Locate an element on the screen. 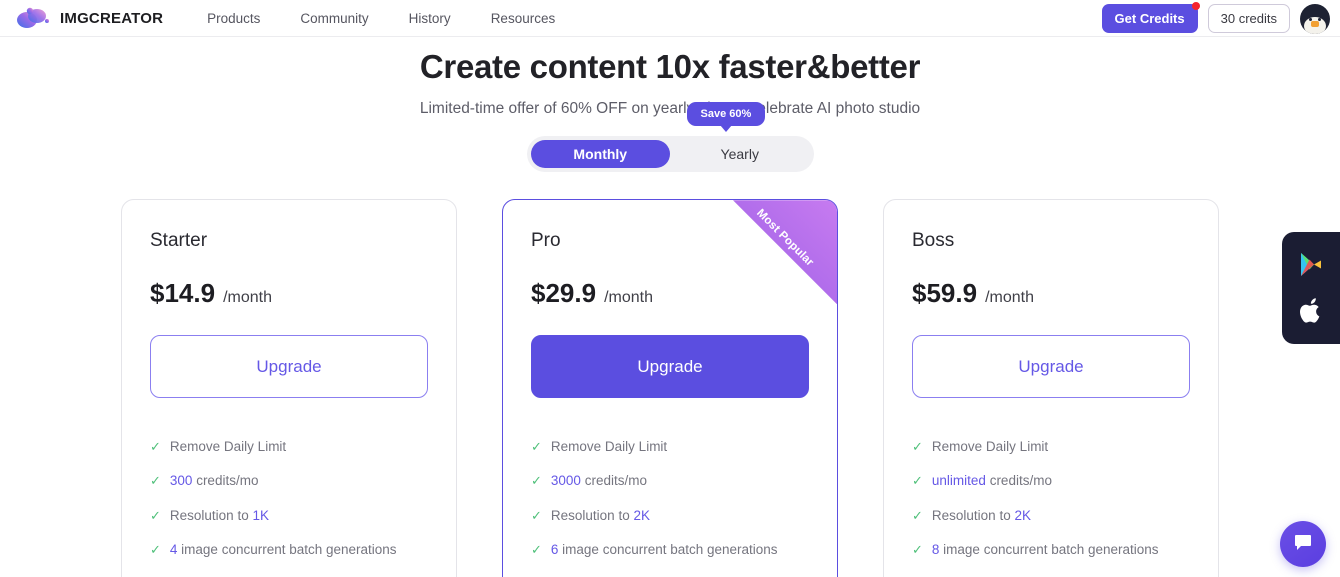 This screenshot has height=577, width=1340. plan-name: Boss is located at coordinates (933, 241).